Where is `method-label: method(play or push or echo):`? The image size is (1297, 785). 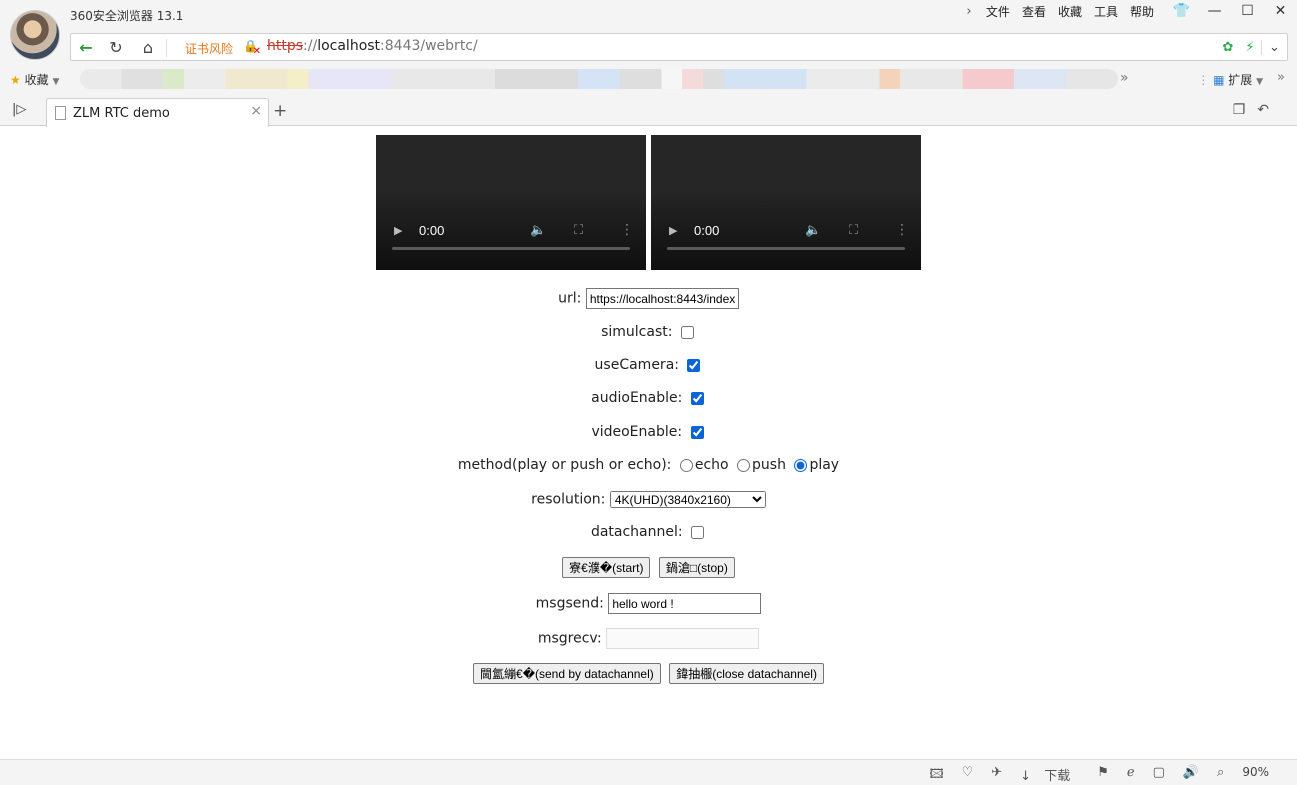 method-label: method(play or push or echo): is located at coordinates (564, 465).